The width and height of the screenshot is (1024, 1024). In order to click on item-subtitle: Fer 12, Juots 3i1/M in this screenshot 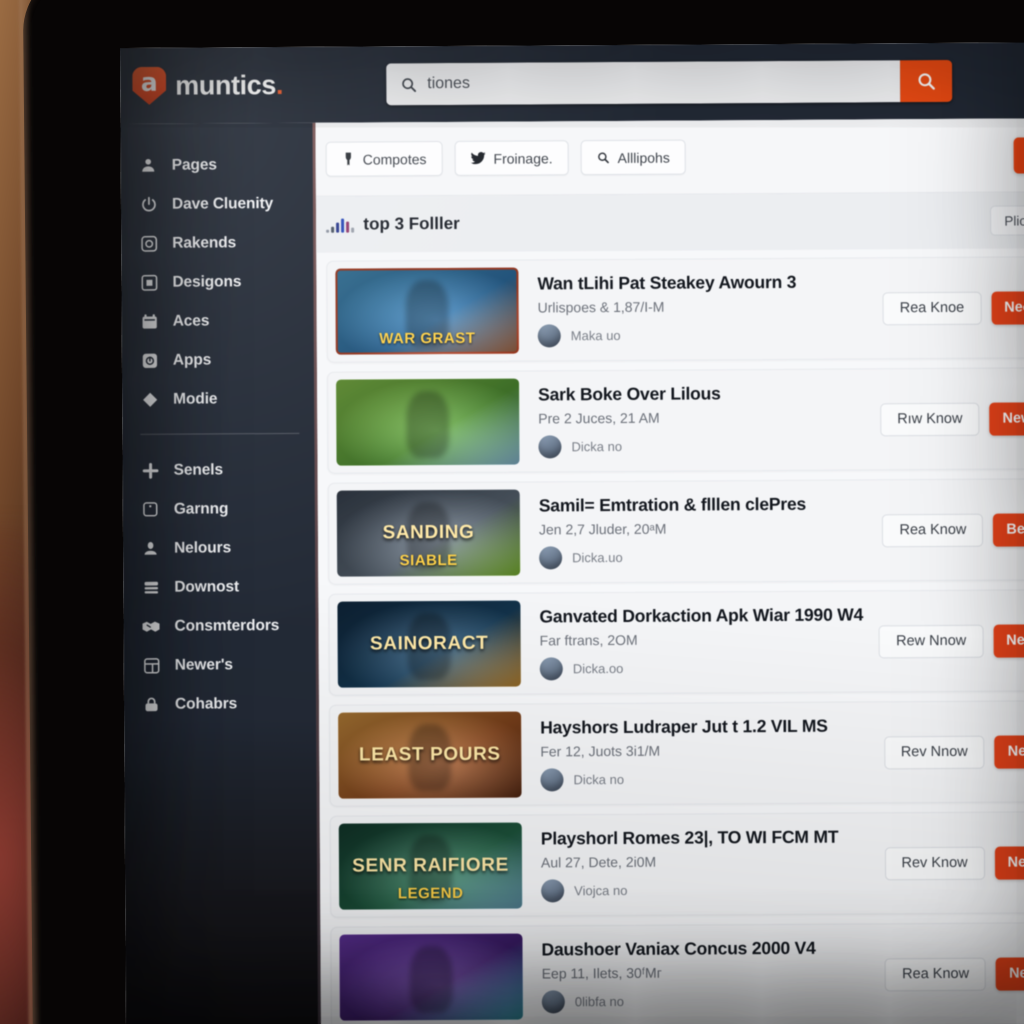, I will do `click(600, 751)`.